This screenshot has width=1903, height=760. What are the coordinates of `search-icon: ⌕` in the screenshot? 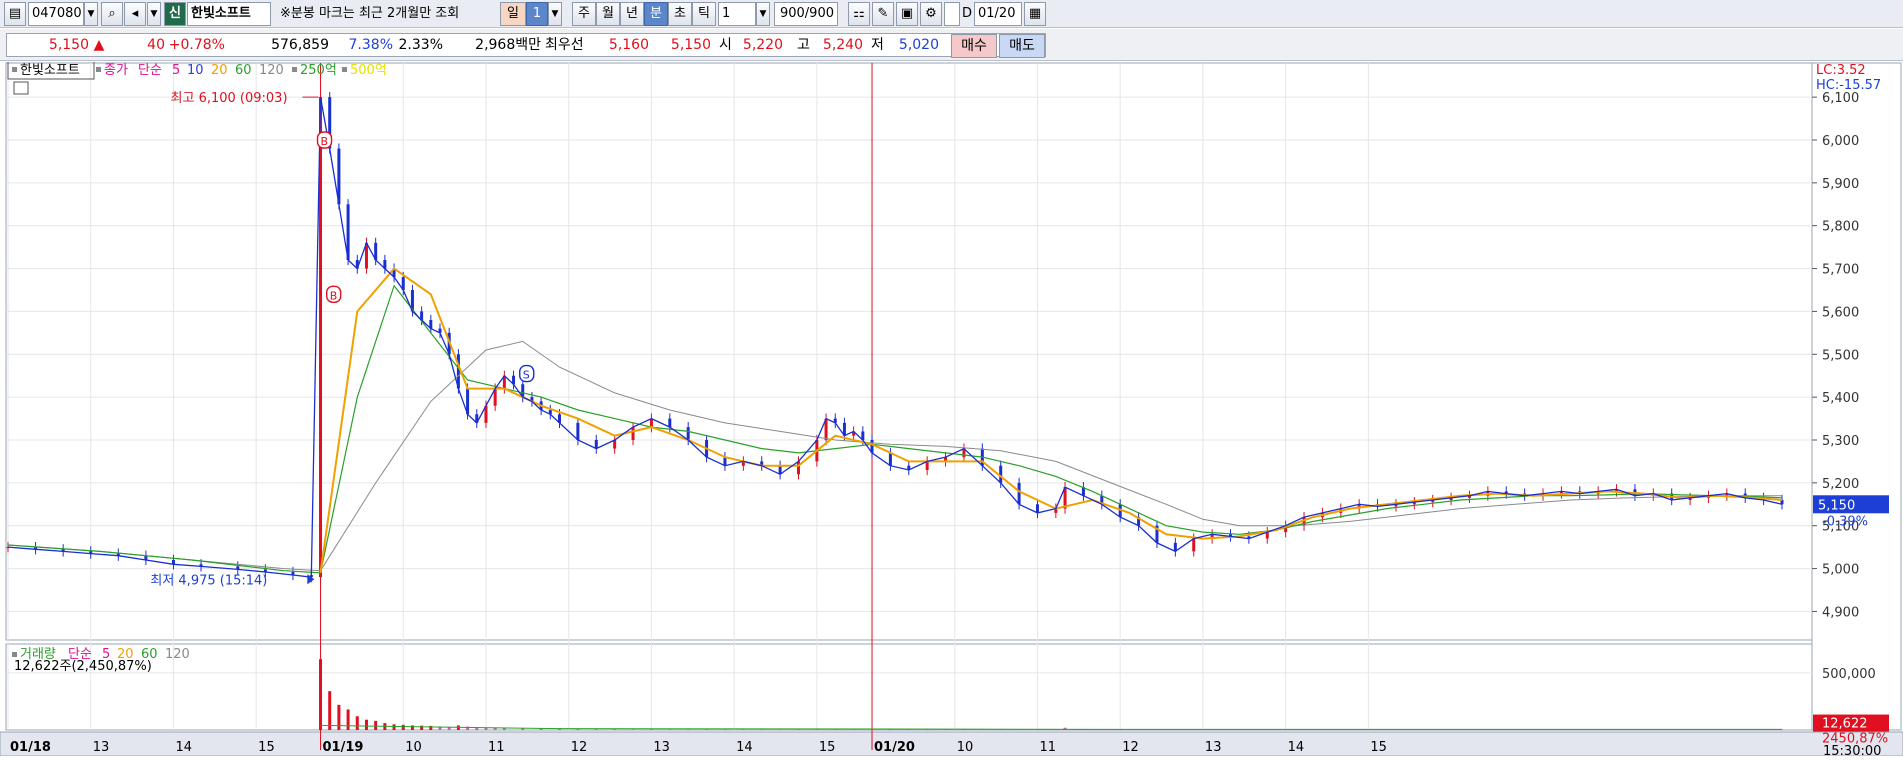 It's located at (112, 14).